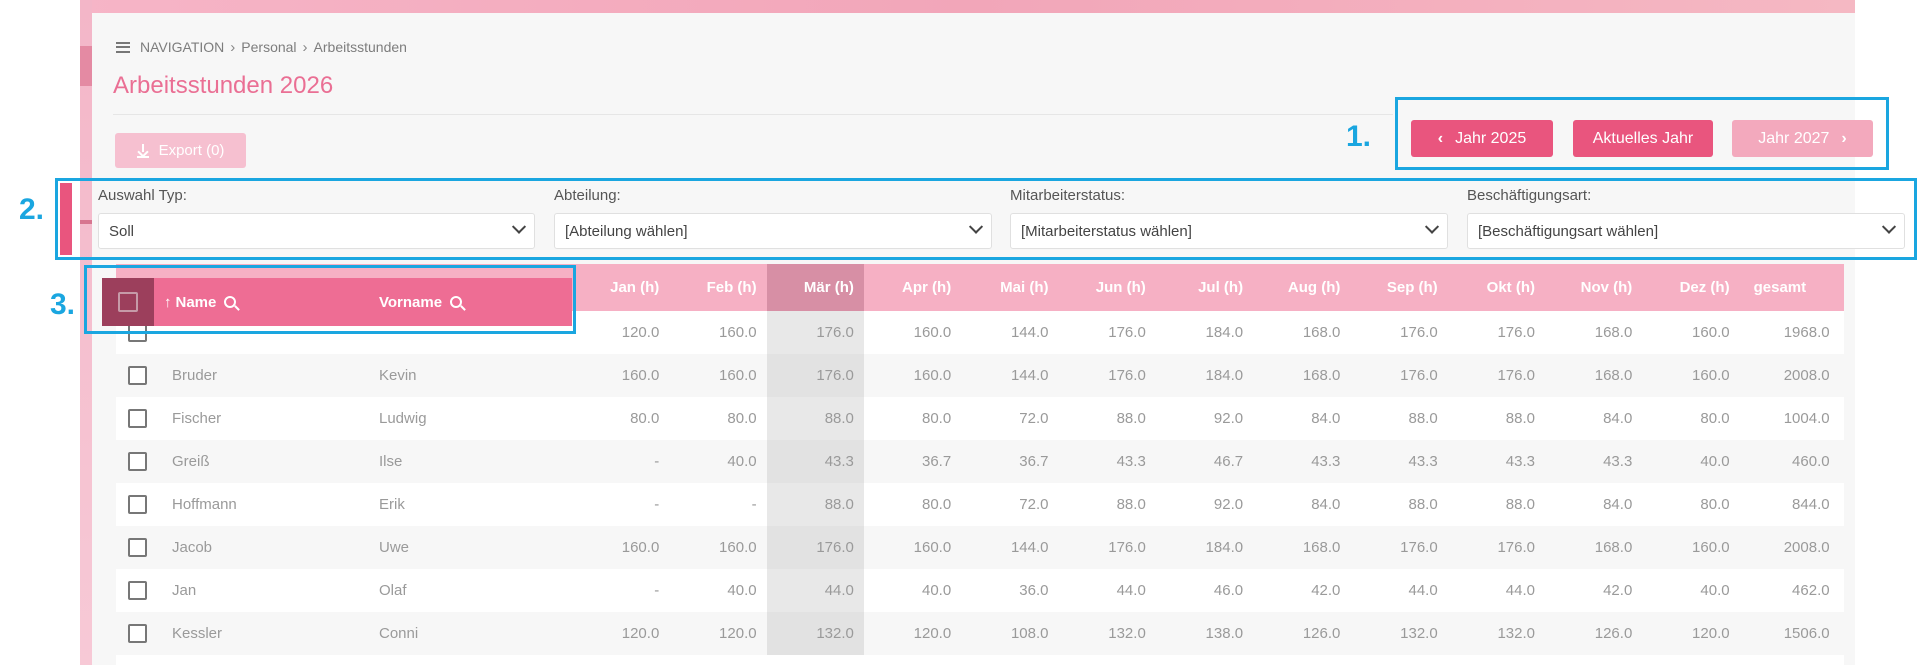  I want to click on vorname-cell: Ilse, so click(391, 461).